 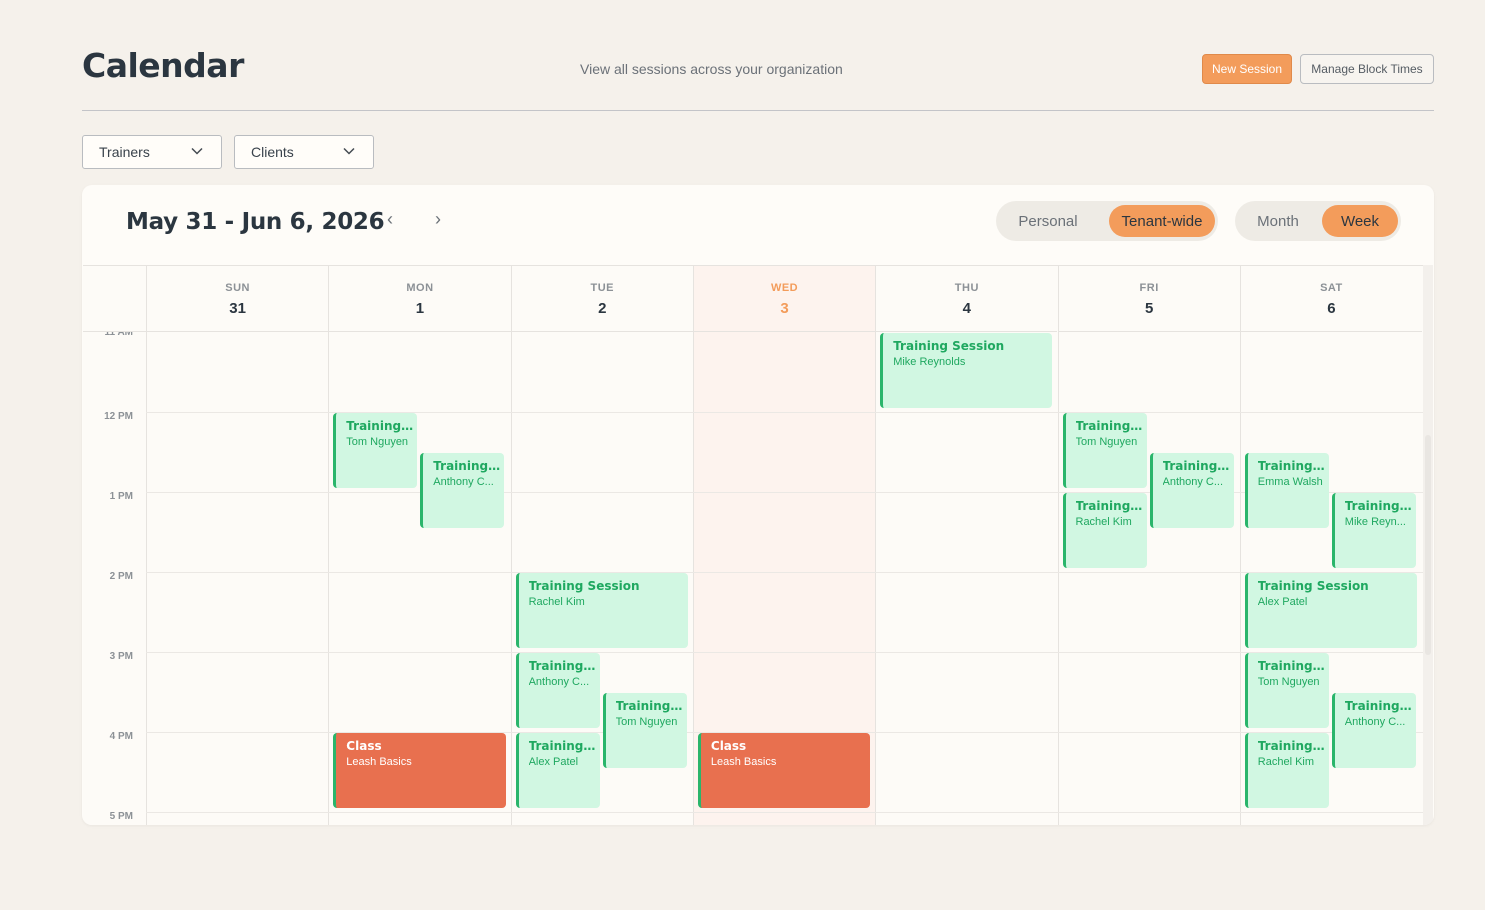 I want to click on training-session-event: Training Session Alex Patel, so click(x=1331, y=610).